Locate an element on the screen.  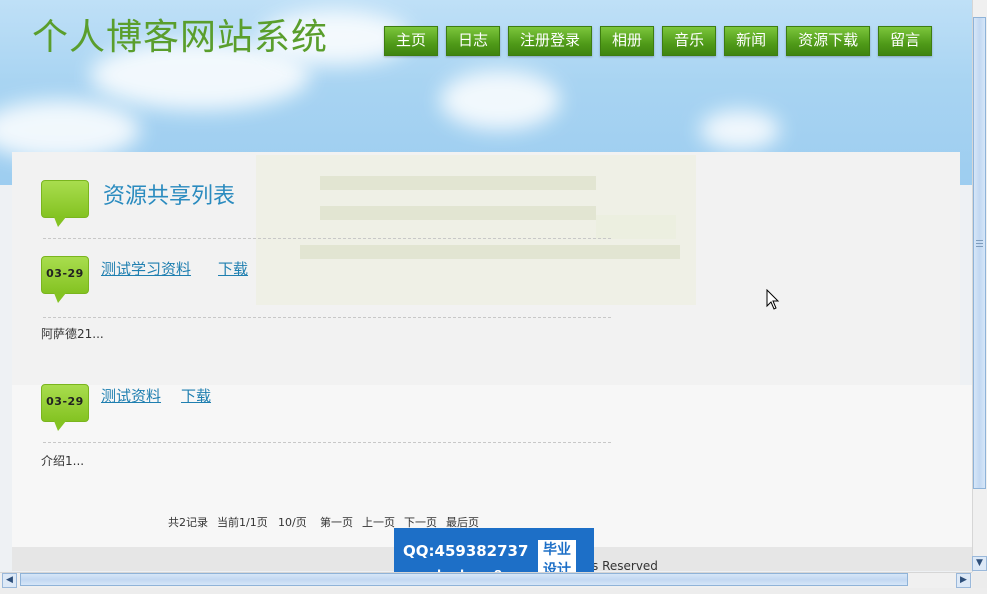
scrollbar-corner is located at coordinates (979, 580).